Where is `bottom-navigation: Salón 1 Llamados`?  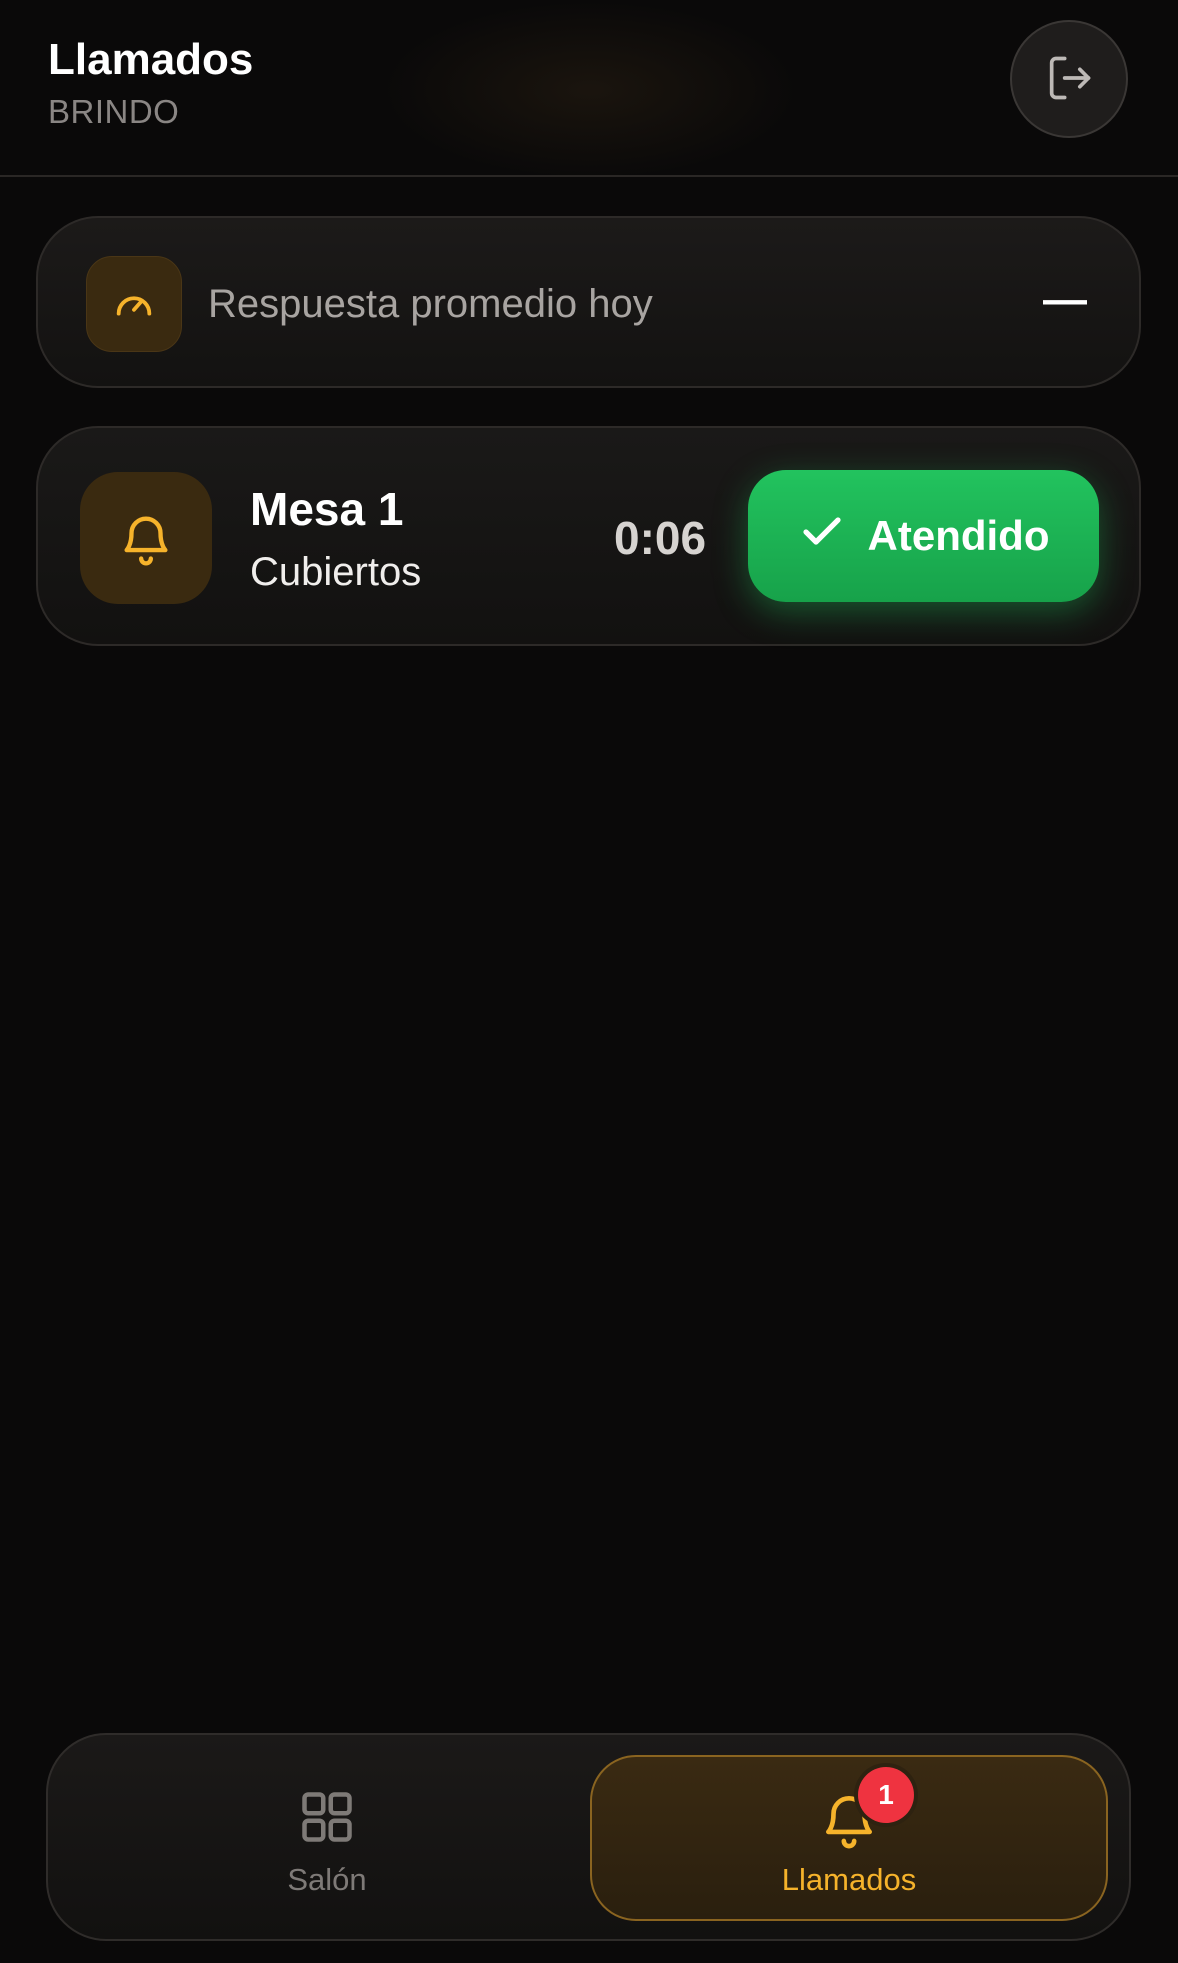
bottom-navigation: Salón 1 Llamados is located at coordinates (588, 1837).